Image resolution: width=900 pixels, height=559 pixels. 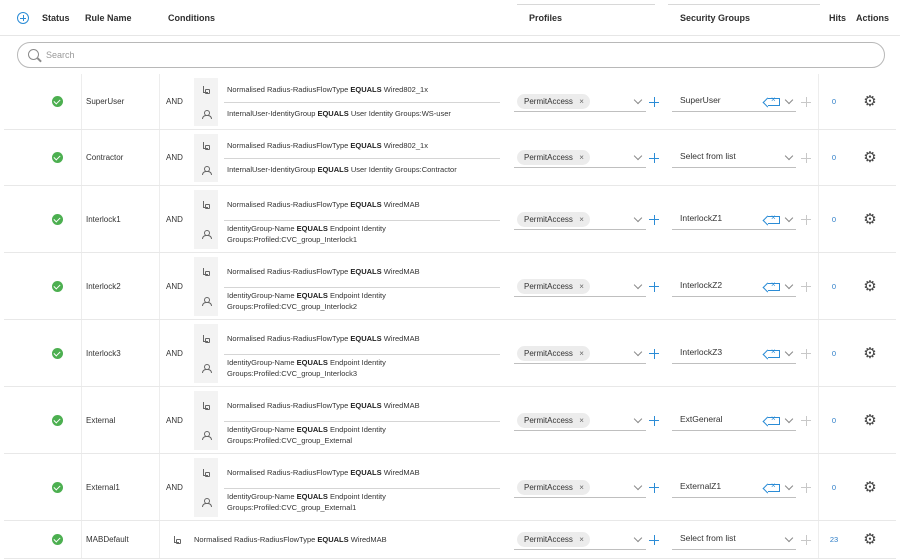 I want to click on rule-name: External, so click(x=100, y=420).